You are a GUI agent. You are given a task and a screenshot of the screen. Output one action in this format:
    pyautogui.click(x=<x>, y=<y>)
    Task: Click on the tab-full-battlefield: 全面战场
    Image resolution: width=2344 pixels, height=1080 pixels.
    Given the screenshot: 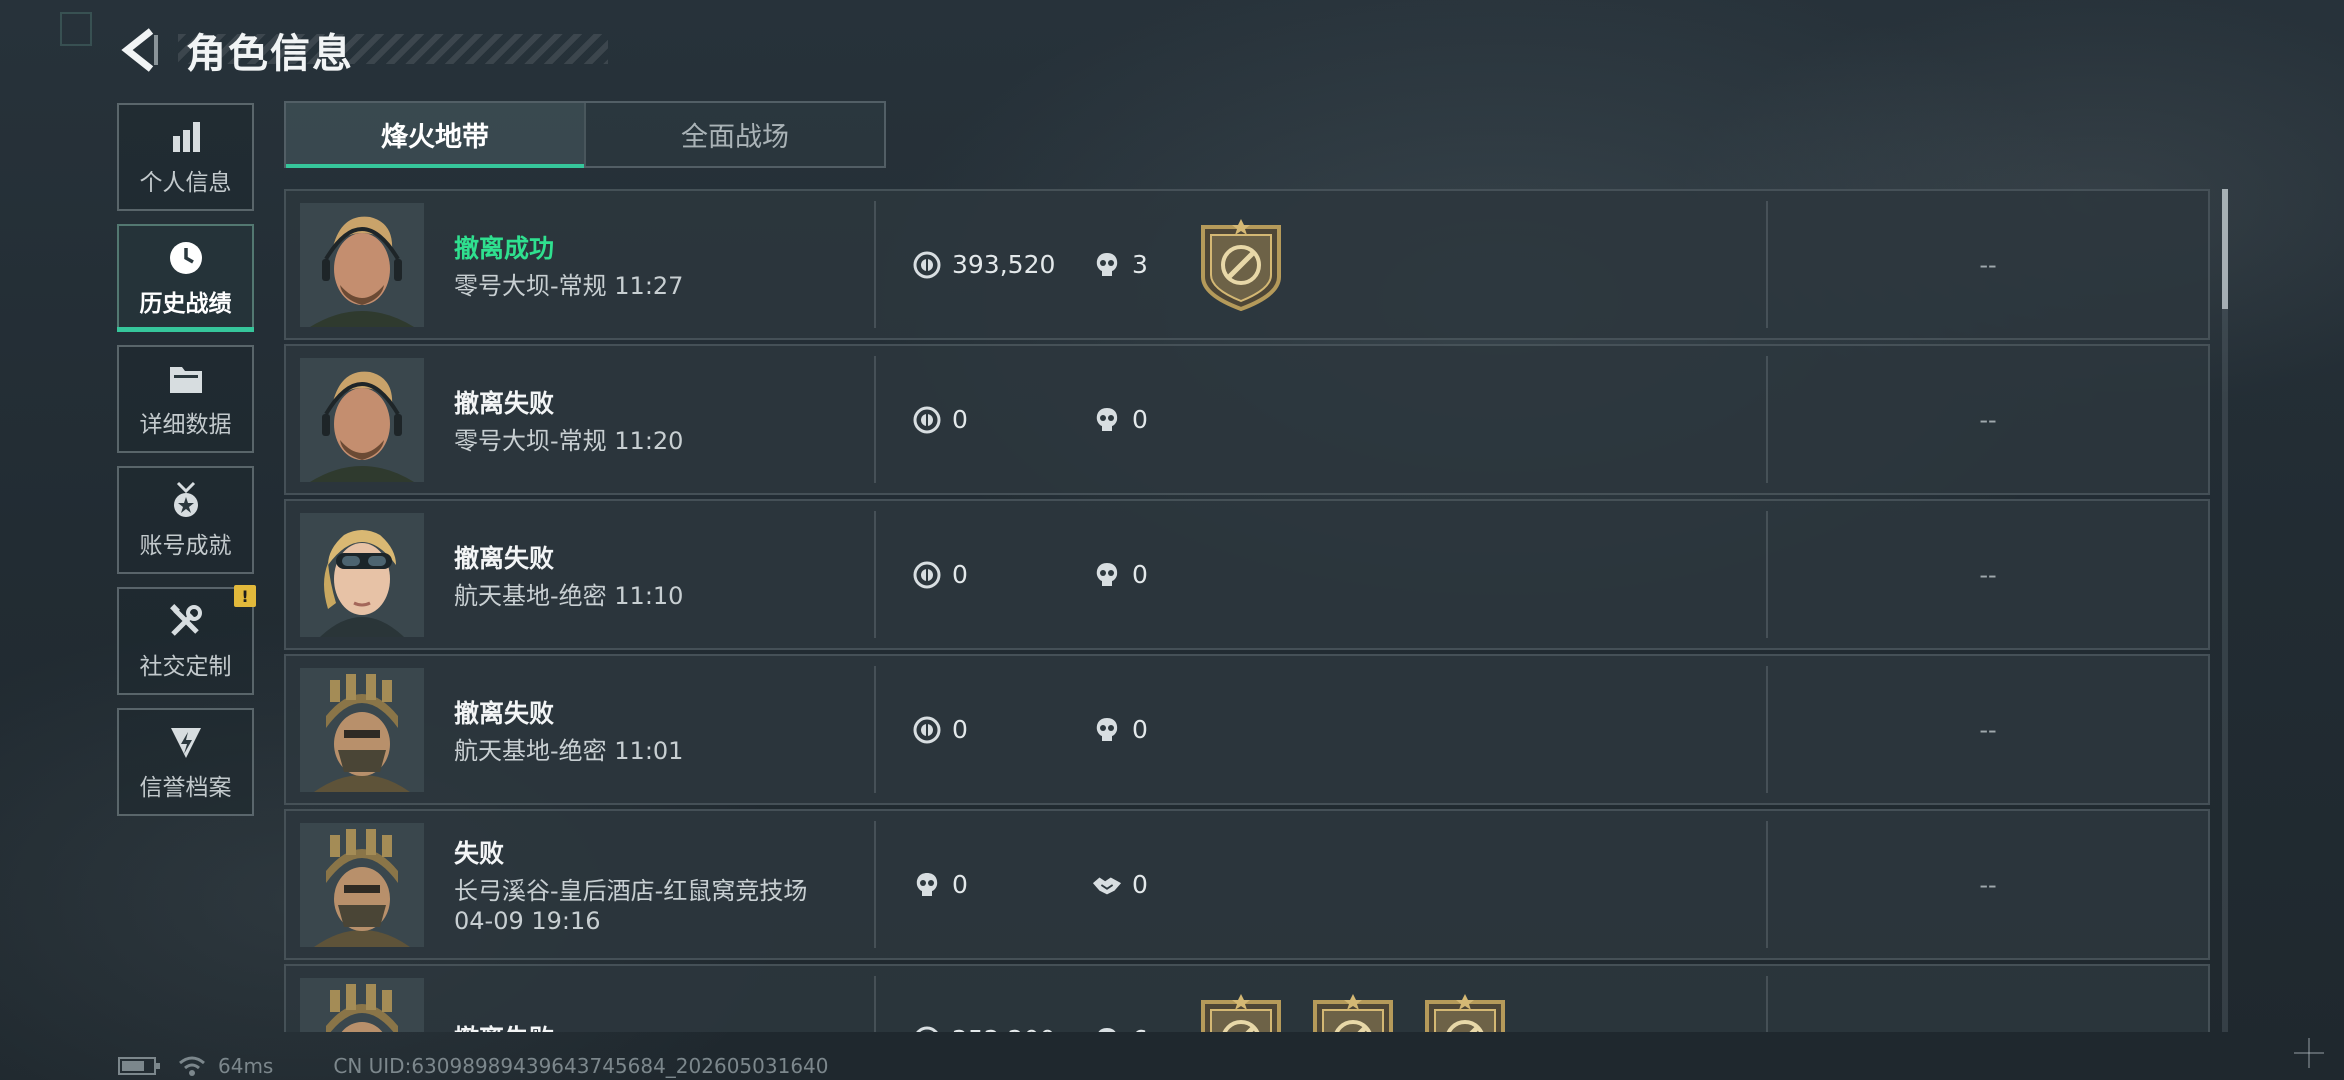 What is the action you would take?
    pyautogui.click(x=734, y=134)
    